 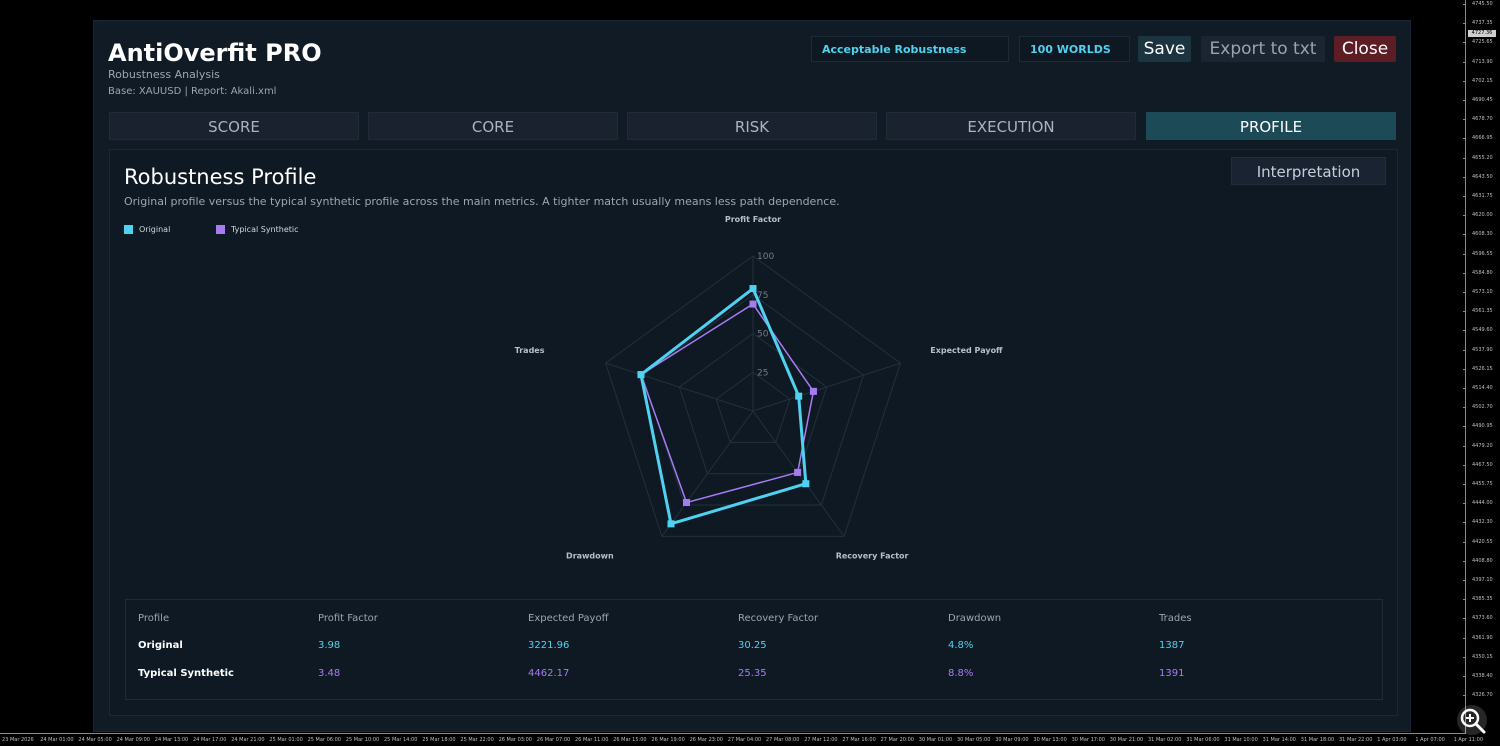 What do you see at coordinates (1482, 503) in the screenshot?
I see `price-label: 4444.00` at bounding box center [1482, 503].